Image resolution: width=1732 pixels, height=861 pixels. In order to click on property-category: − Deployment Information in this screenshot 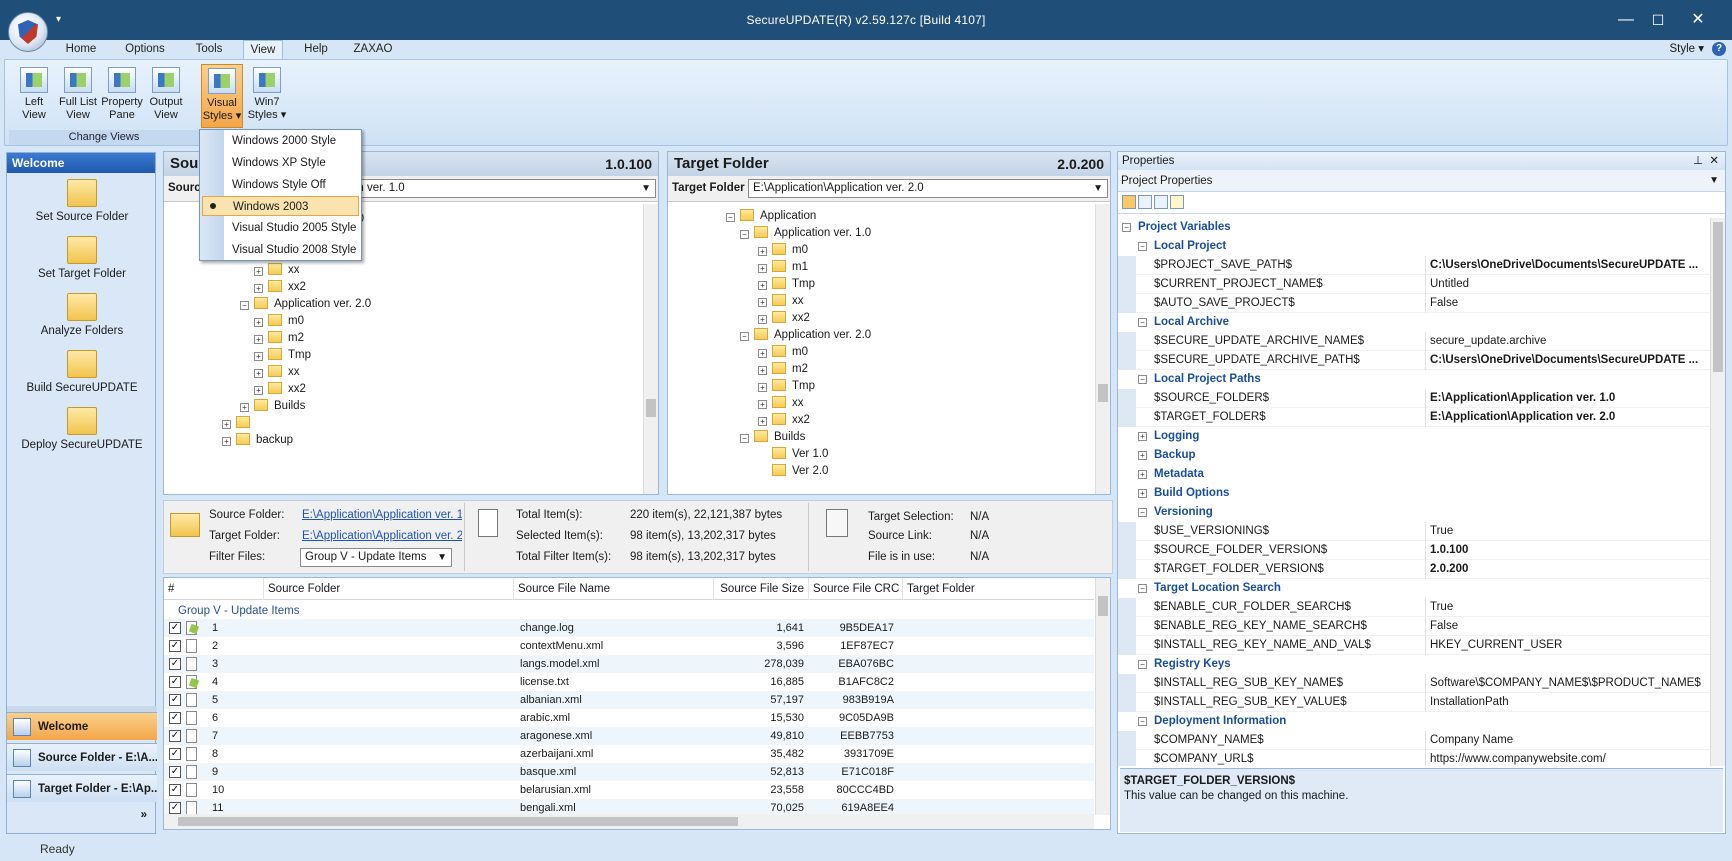, I will do `click(1415, 721)`.